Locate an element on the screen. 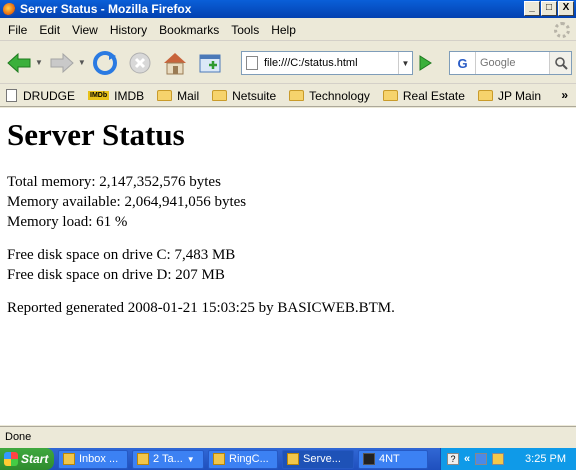  task-4nt: 4NT is located at coordinates (393, 459).